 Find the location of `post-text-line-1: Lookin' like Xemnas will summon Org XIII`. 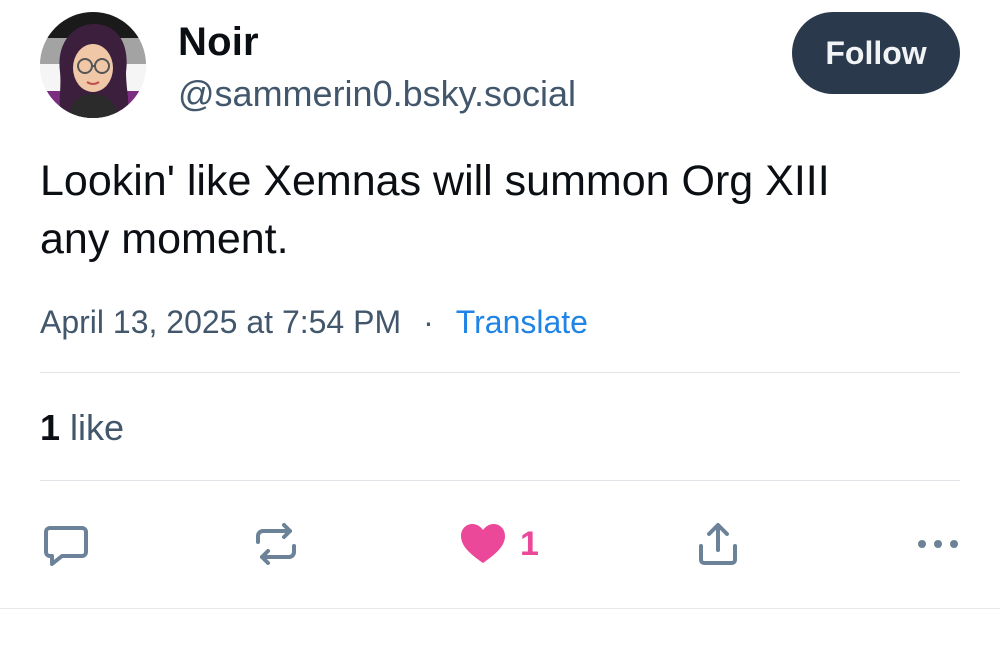

post-text-line-1: Lookin' like Xemnas will summon Org XIII is located at coordinates (435, 181).